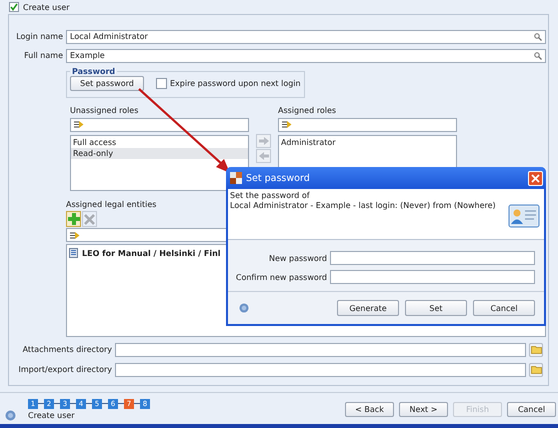 Image resolution: width=558 pixels, height=428 pixels. Describe the element at coordinates (65, 369) in the screenshot. I see `field-label: Import/export directory` at that location.